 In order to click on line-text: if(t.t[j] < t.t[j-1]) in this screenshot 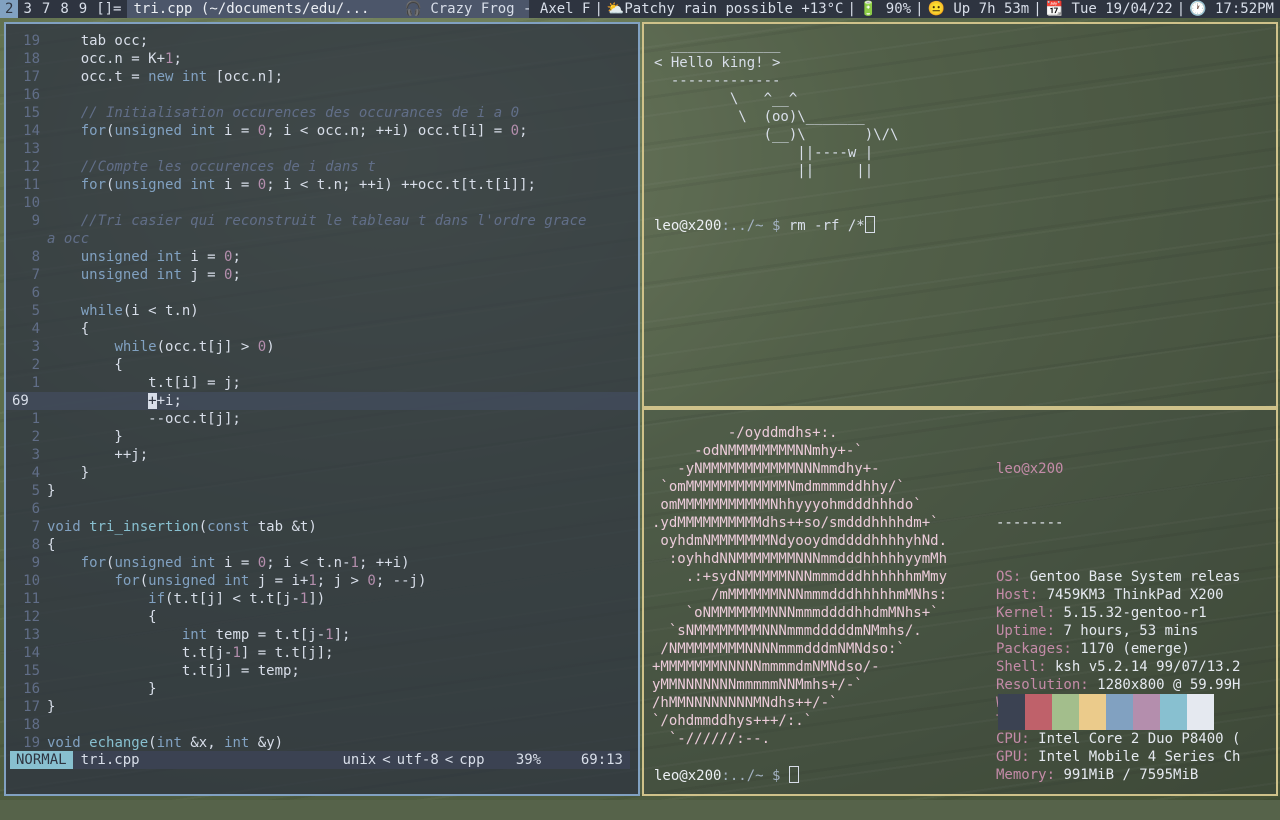, I will do `click(237, 599)`.